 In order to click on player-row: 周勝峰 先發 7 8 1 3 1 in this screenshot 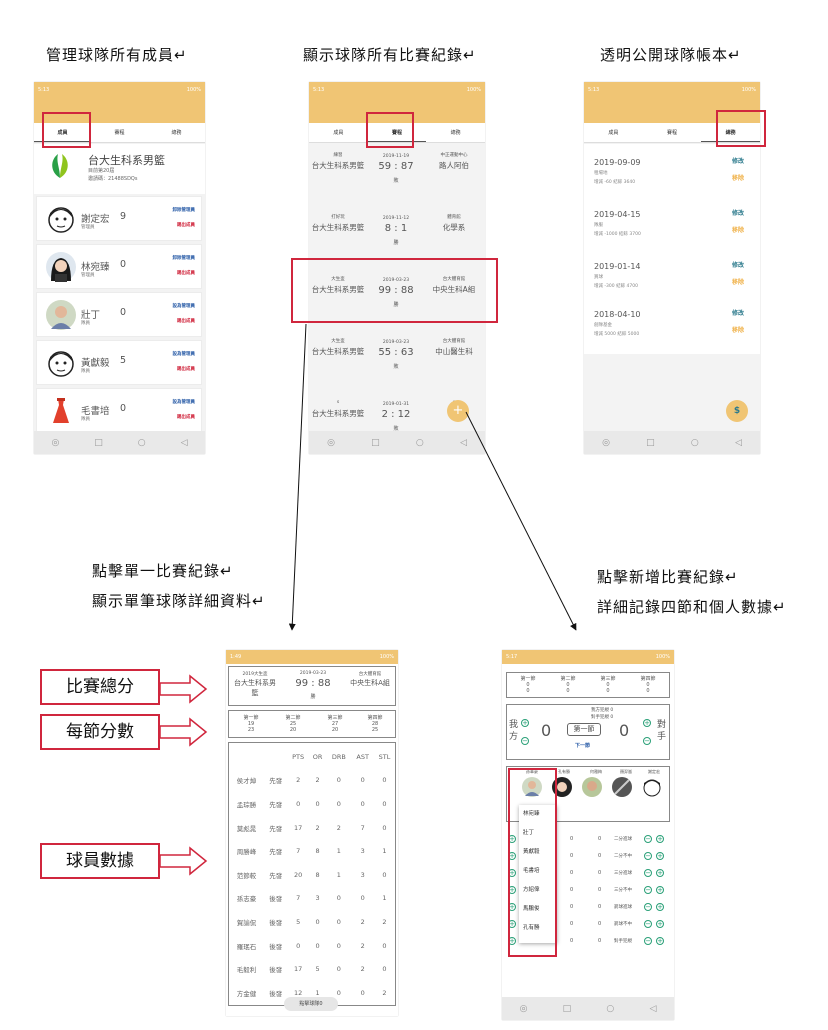, I will do `click(312, 851)`.